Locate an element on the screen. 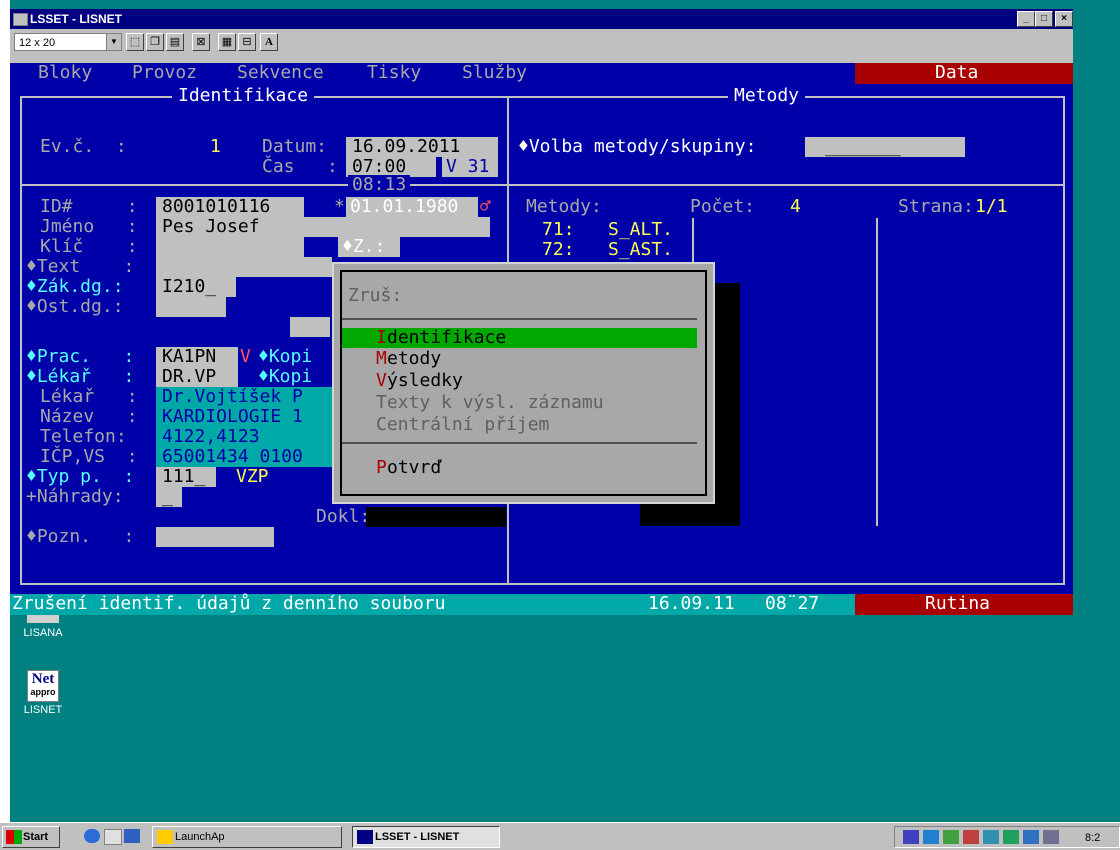  metody-item-label: etody is located at coordinates (414, 358).